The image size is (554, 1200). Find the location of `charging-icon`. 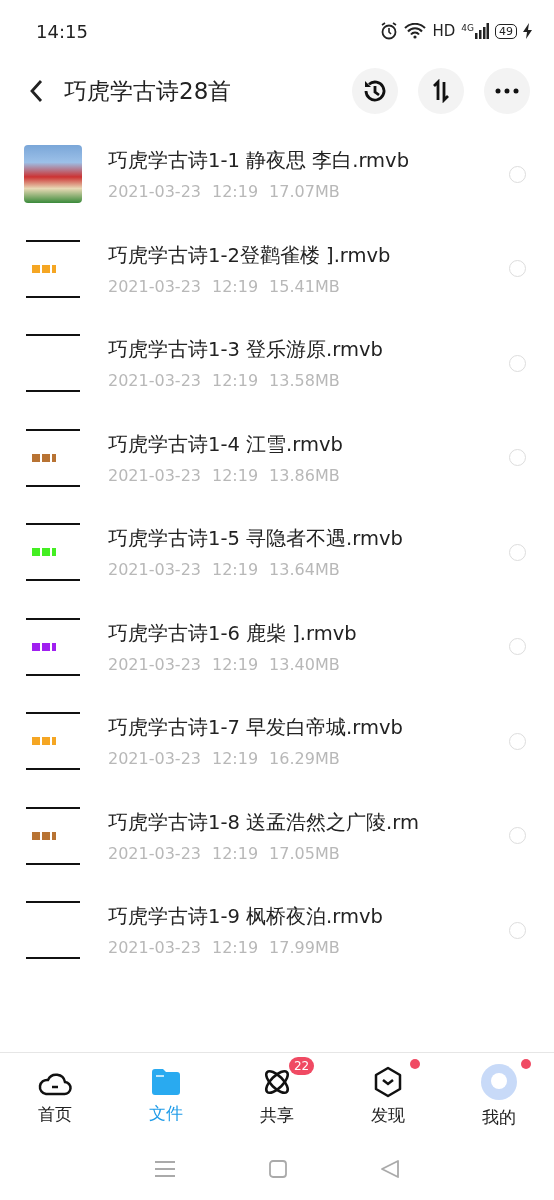

charging-icon is located at coordinates (527, 31).